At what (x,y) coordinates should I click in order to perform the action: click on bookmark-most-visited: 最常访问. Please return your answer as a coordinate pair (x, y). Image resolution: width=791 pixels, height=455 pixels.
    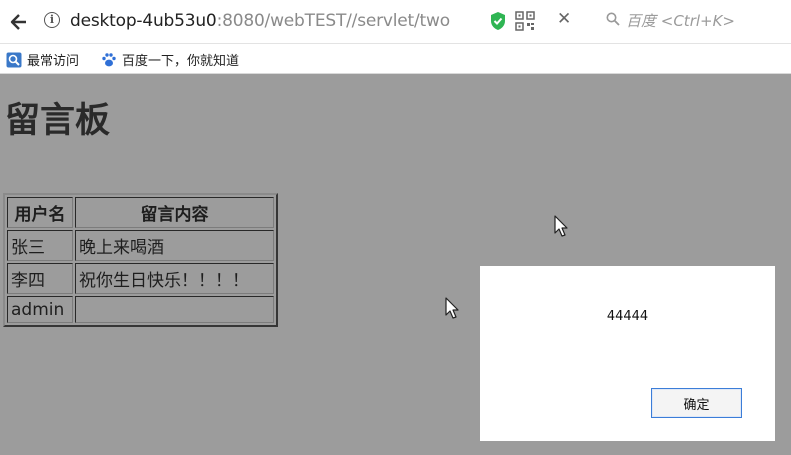
    Looking at the image, I should click on (42, 59).